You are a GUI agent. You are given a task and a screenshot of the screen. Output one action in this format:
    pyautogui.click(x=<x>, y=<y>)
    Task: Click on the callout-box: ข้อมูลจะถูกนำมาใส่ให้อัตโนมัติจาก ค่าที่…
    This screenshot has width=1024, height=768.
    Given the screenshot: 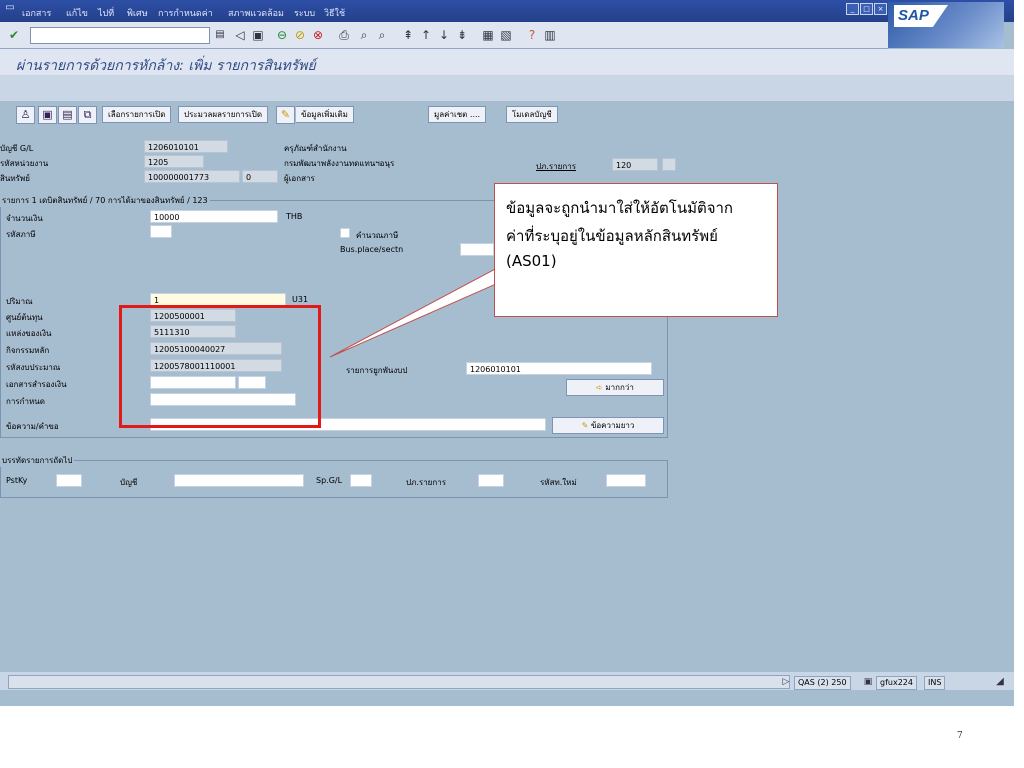 What is the action you would take?
    pyautogui.click(x=636, y=250)
    